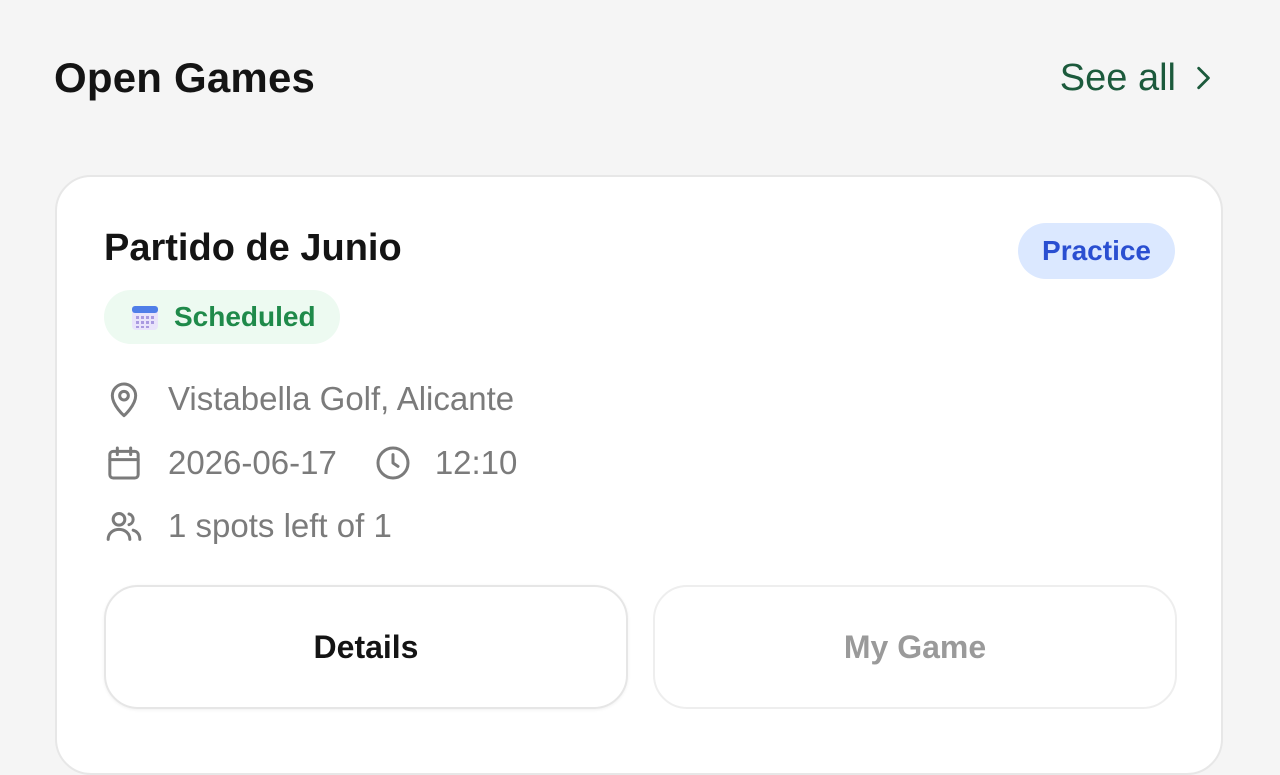 Image resolution: width=1280 pixels, height=775 pixels. I want to click on see-all-label: See all, so click(1117, 77).